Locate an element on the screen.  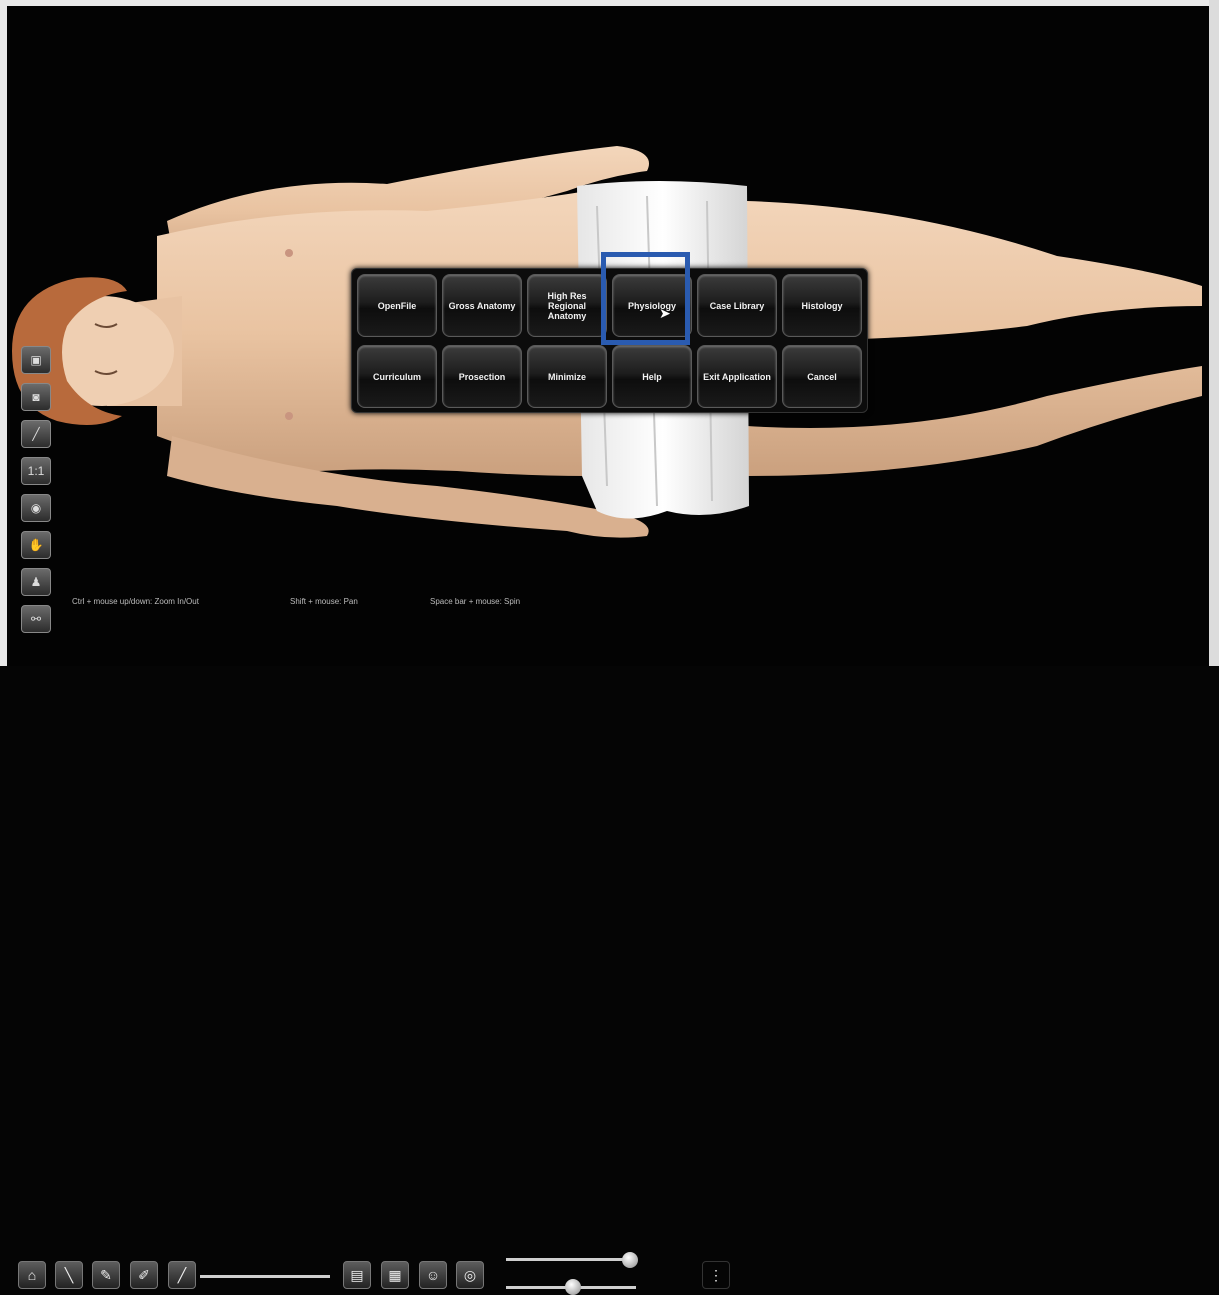
exit-application-button: Exit Application is located at coordinates (737, 376).